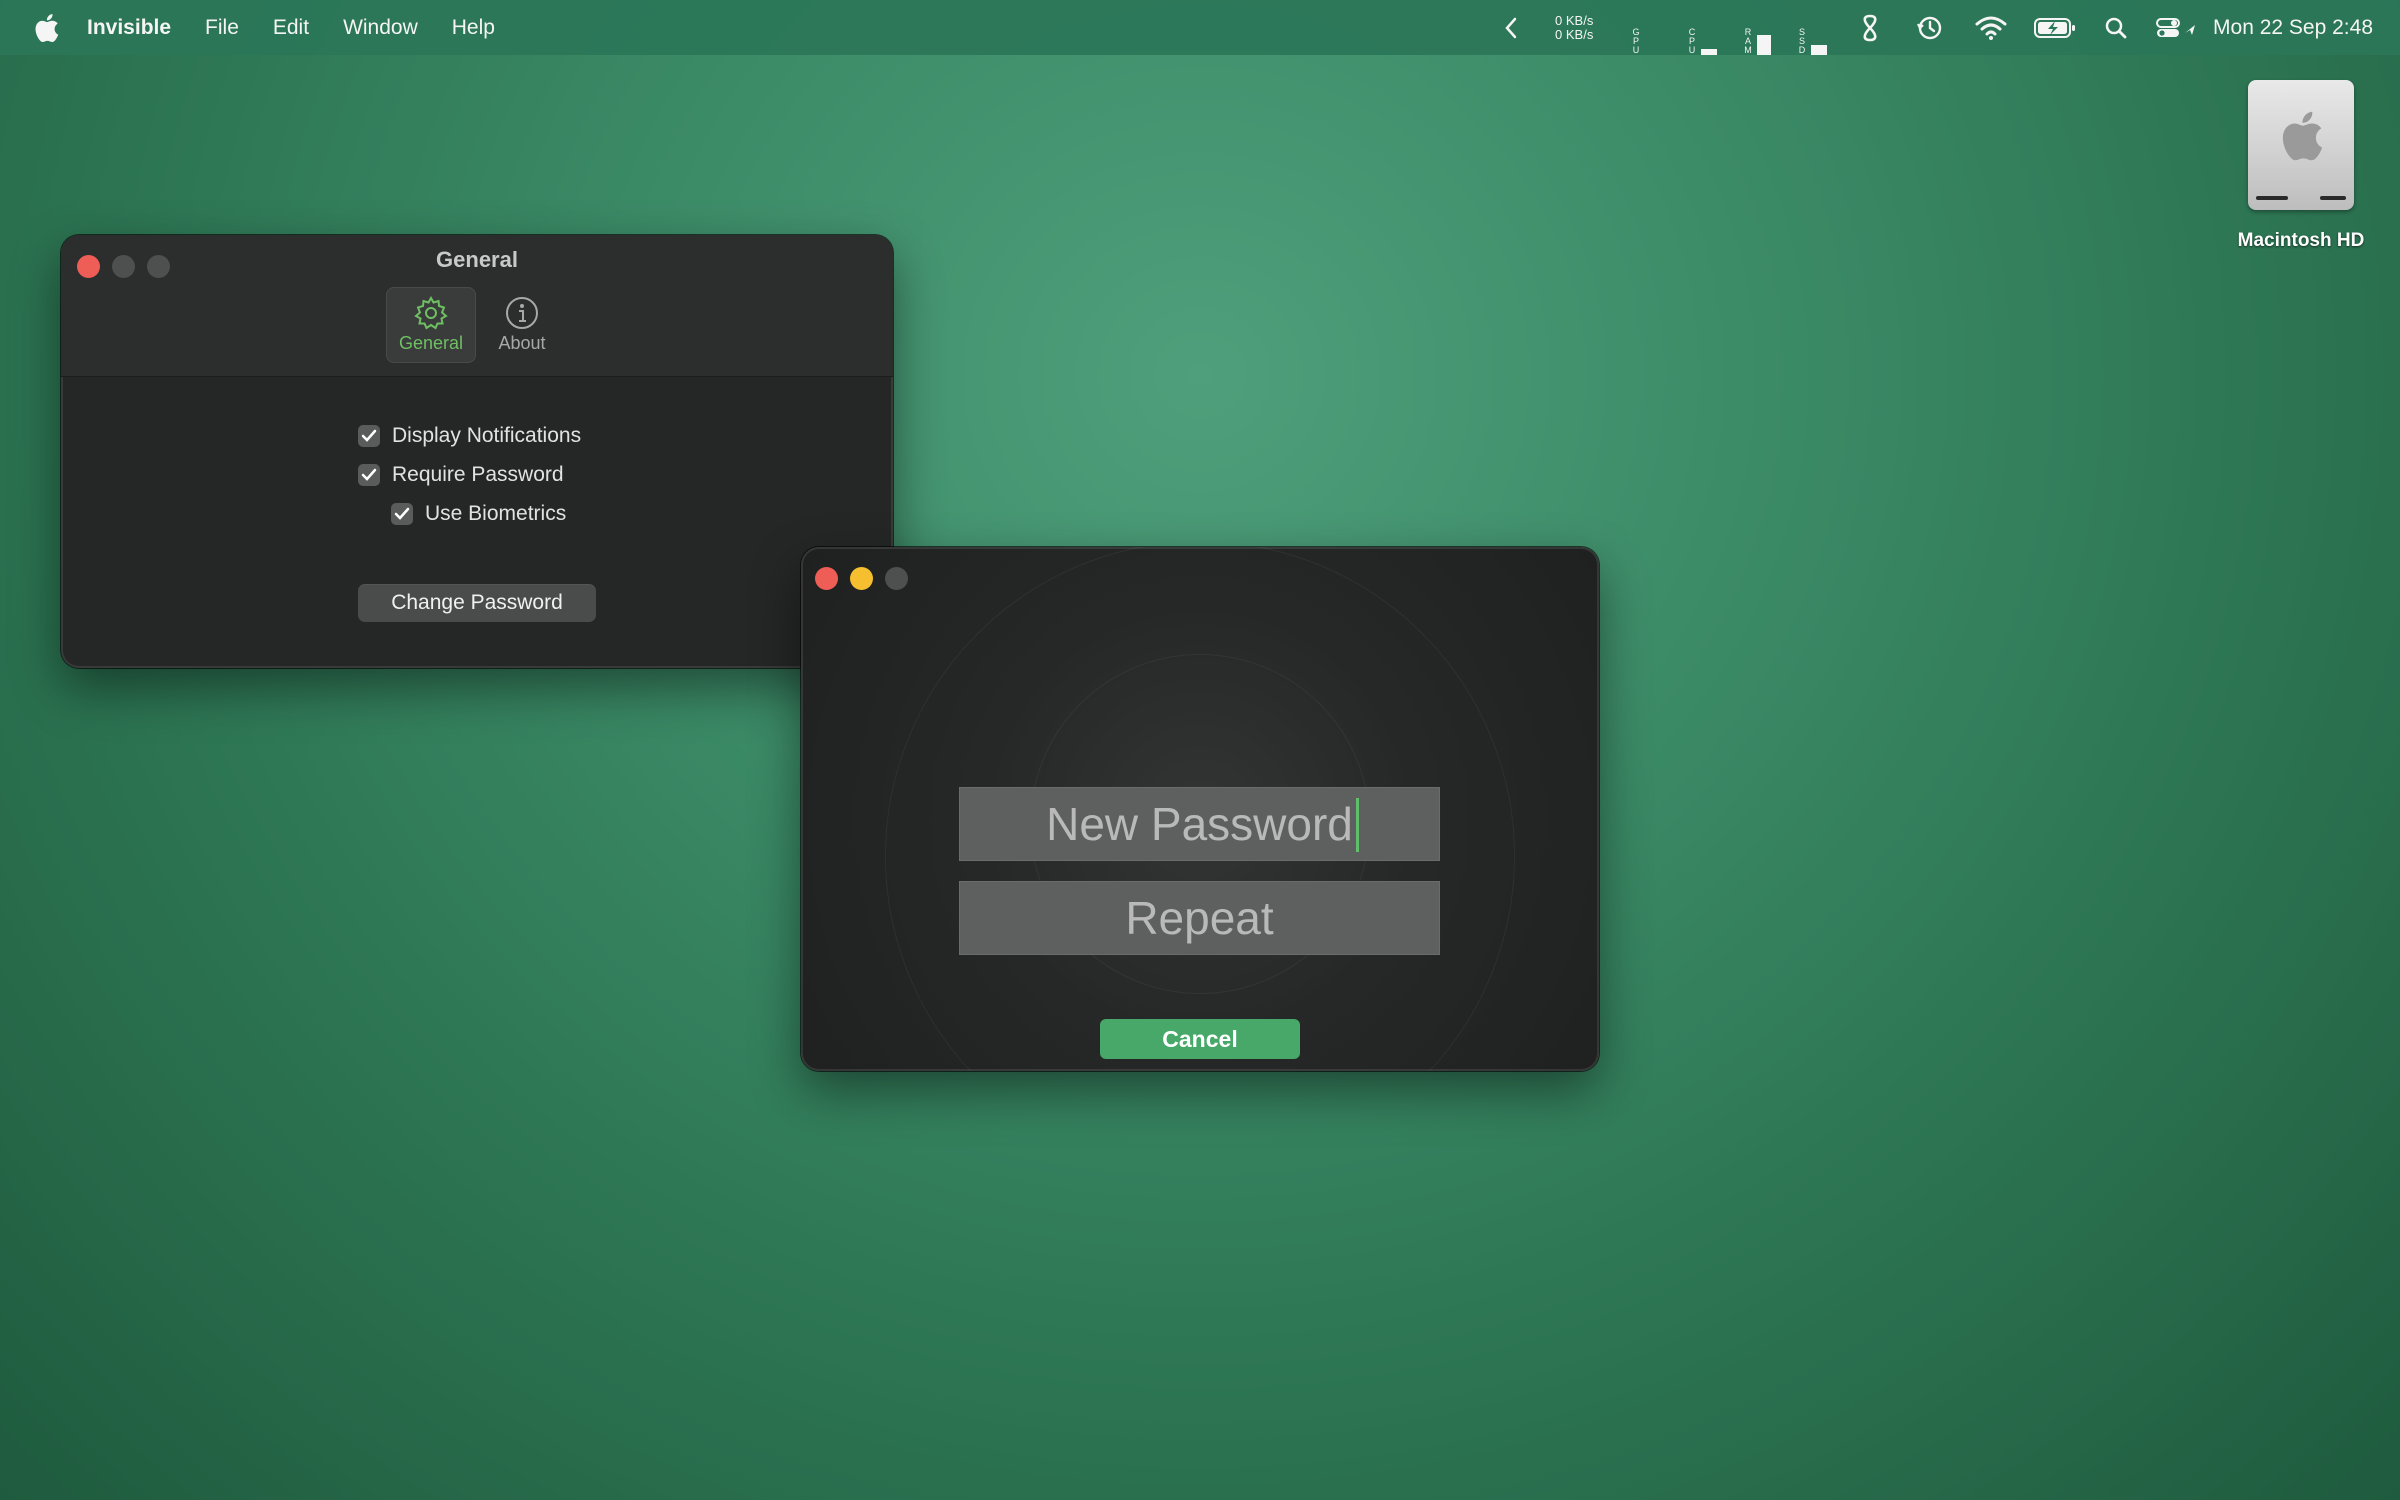  I want to click on minimize-button, so click(861, 578).